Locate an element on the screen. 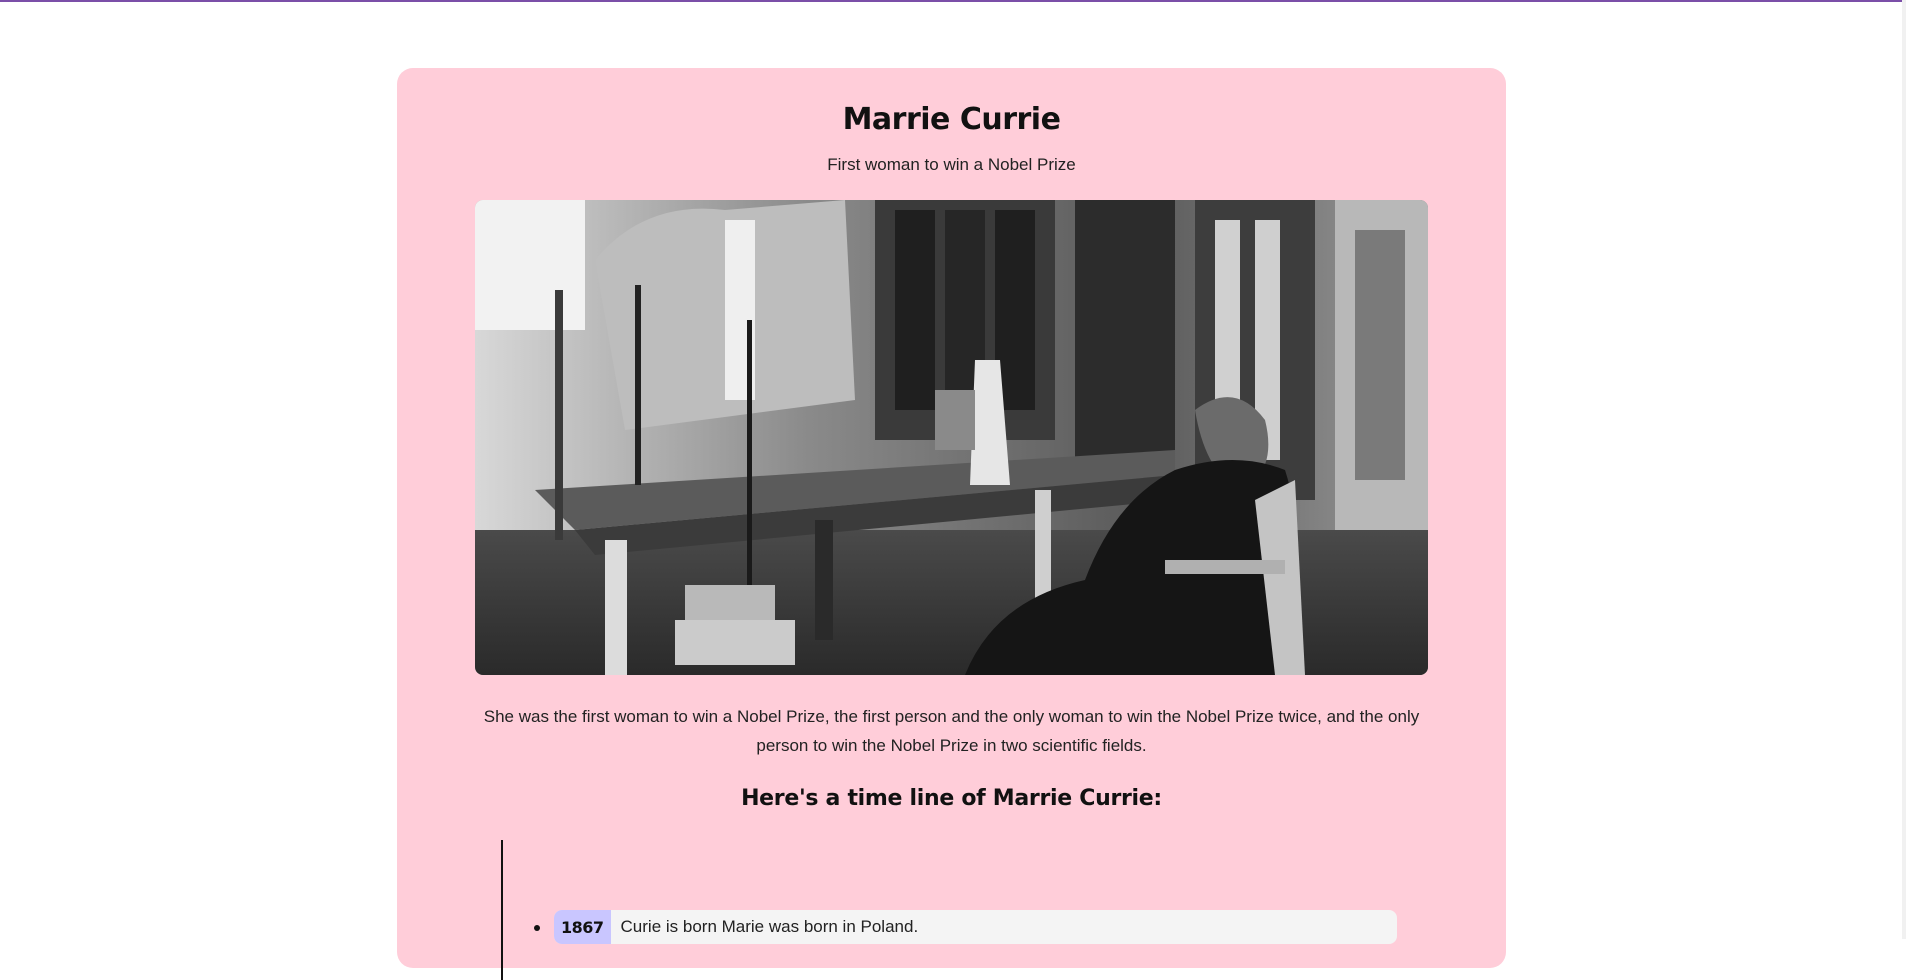 The height and width of the screenshot is (980, 1906). scrollbar-track is located at coordinates (1904, 469).